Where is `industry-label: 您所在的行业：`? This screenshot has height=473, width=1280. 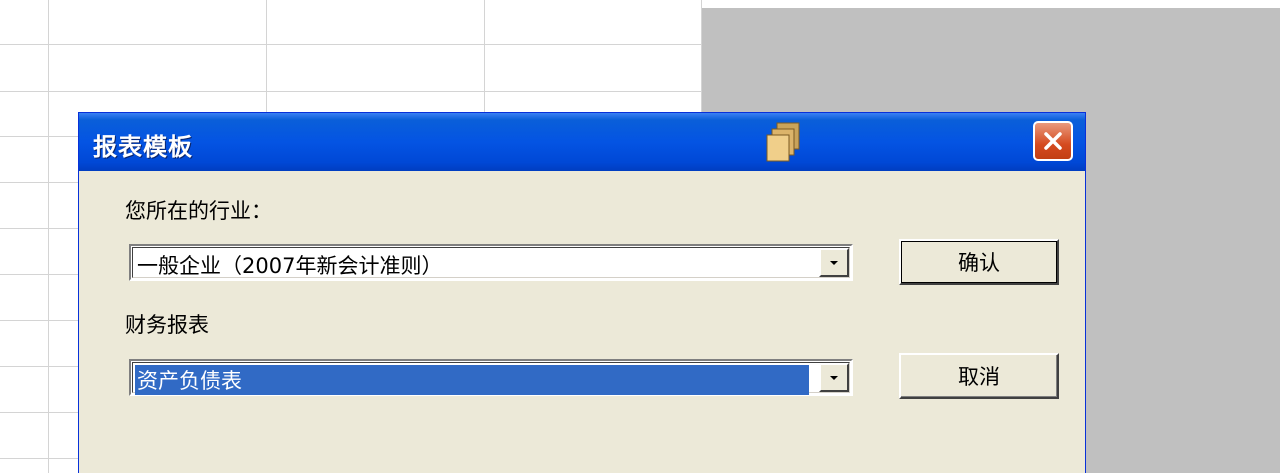
industry-label: 您所在的行业： is located at coordinates (198, 211).